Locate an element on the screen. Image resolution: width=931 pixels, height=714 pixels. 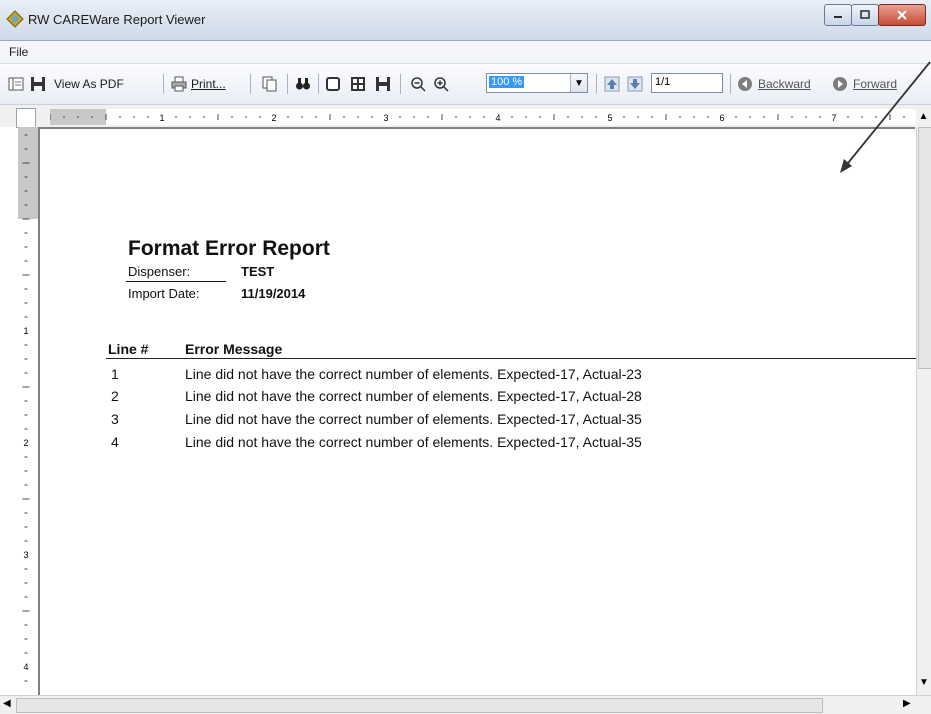
view-as-pdf-button: View As PDF is located at coordinates (77, 84).